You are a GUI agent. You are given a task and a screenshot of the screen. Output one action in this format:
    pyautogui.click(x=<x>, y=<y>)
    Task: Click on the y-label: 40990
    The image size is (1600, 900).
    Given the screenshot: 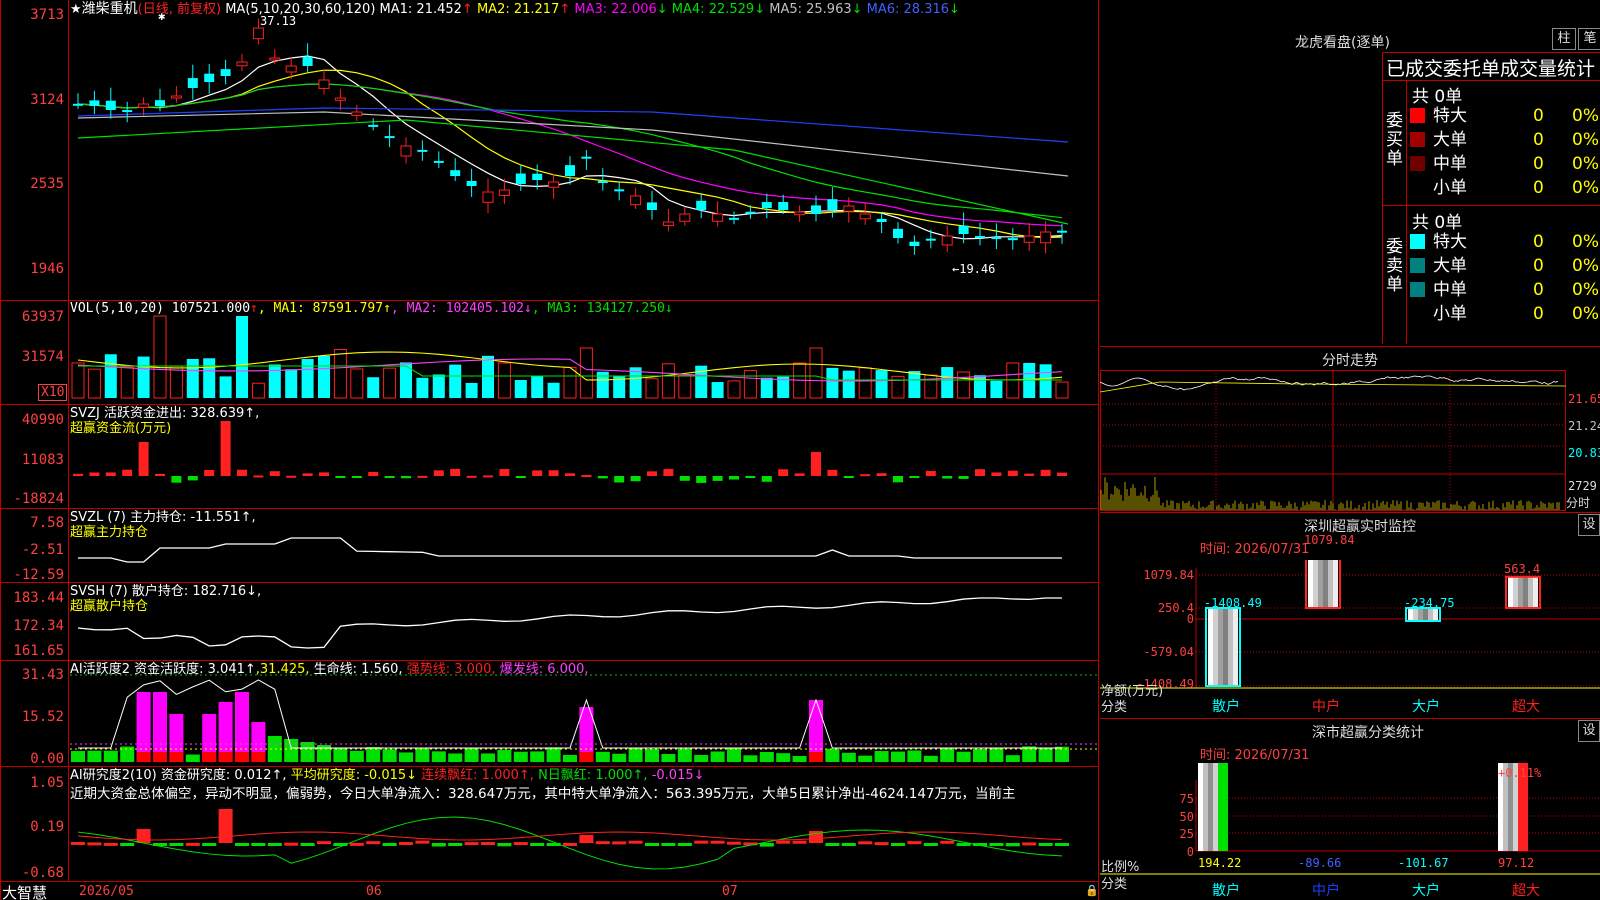 What is the action you would take?
    pyautogui.click(x=42, y=420)
    